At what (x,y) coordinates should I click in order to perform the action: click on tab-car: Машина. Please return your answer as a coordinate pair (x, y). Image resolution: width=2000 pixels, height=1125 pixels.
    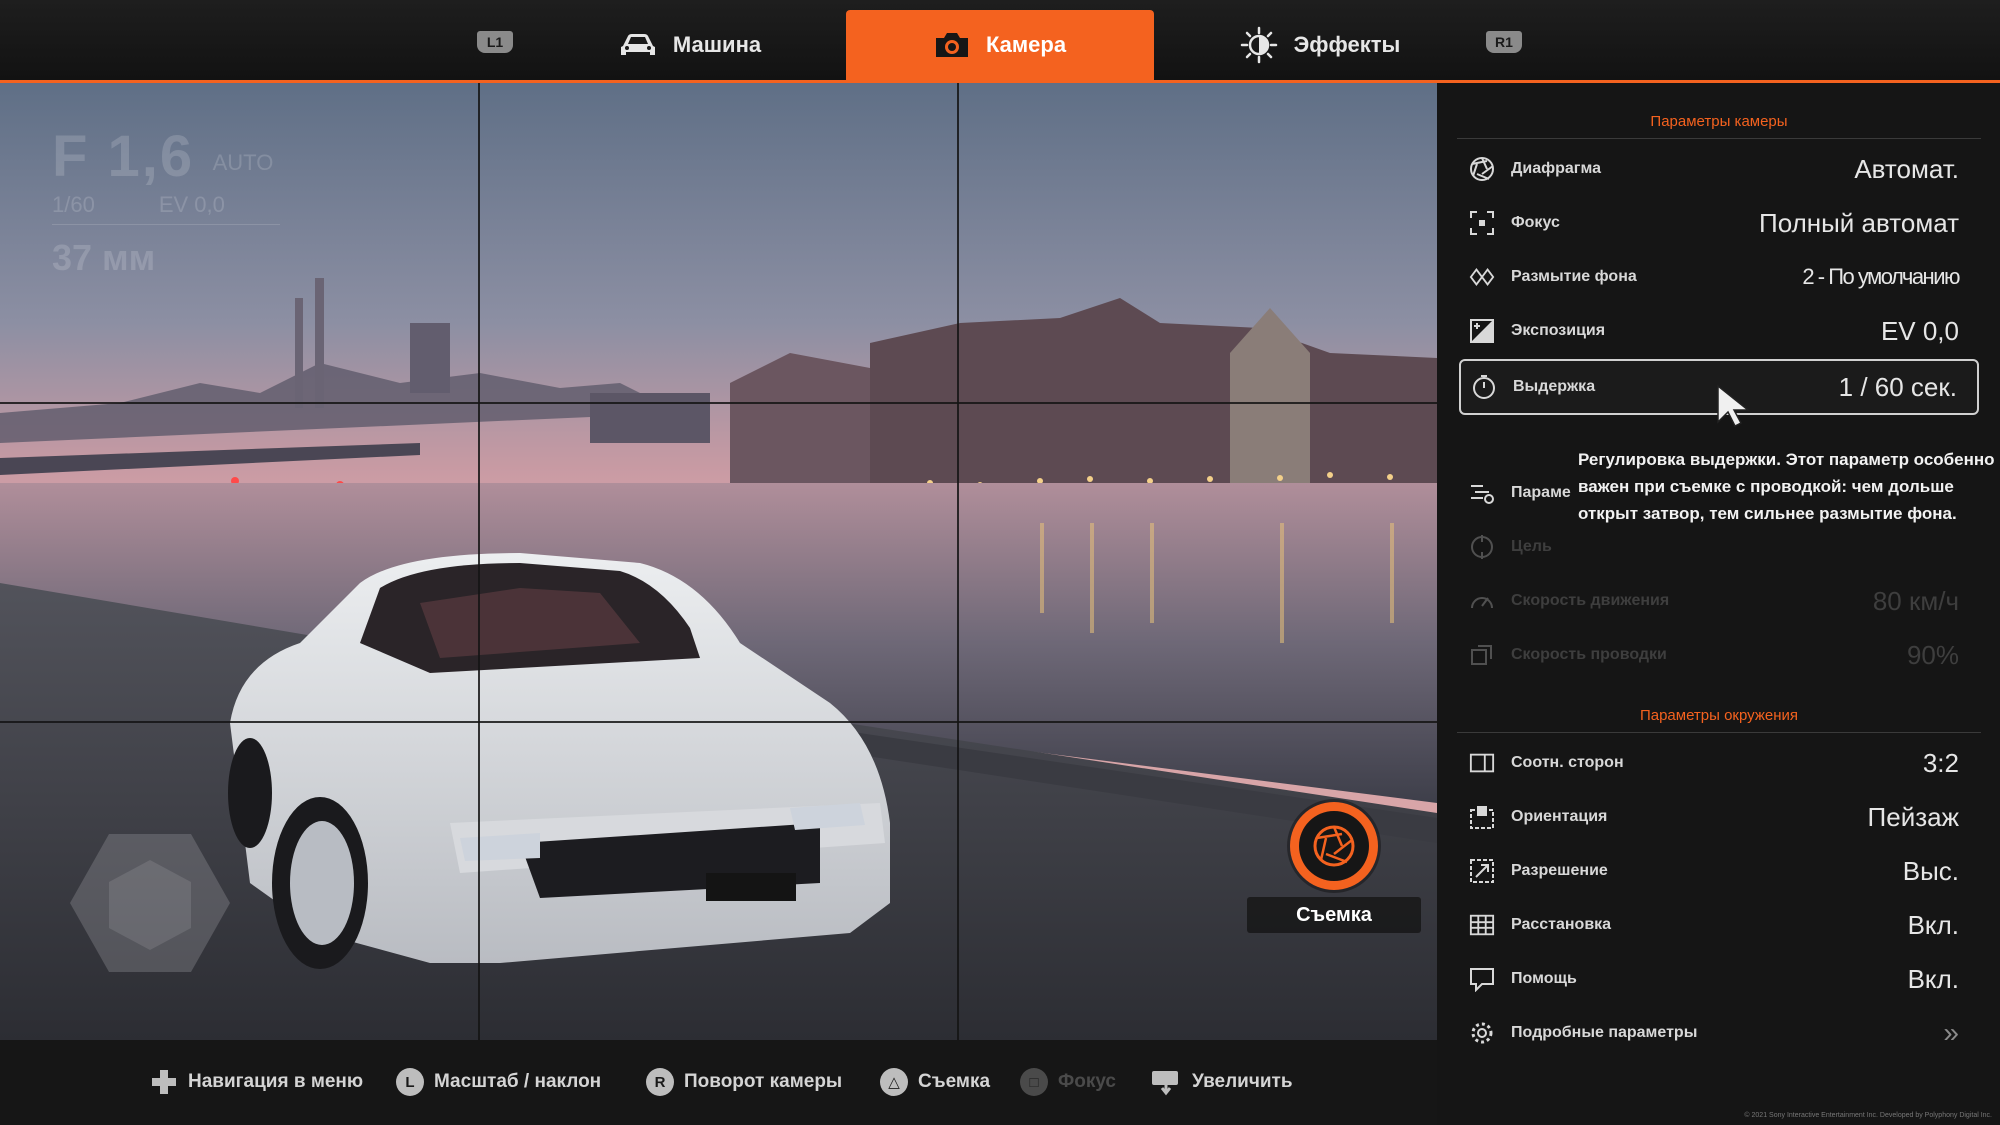
    Looking at the image, I should click on (690, 45).